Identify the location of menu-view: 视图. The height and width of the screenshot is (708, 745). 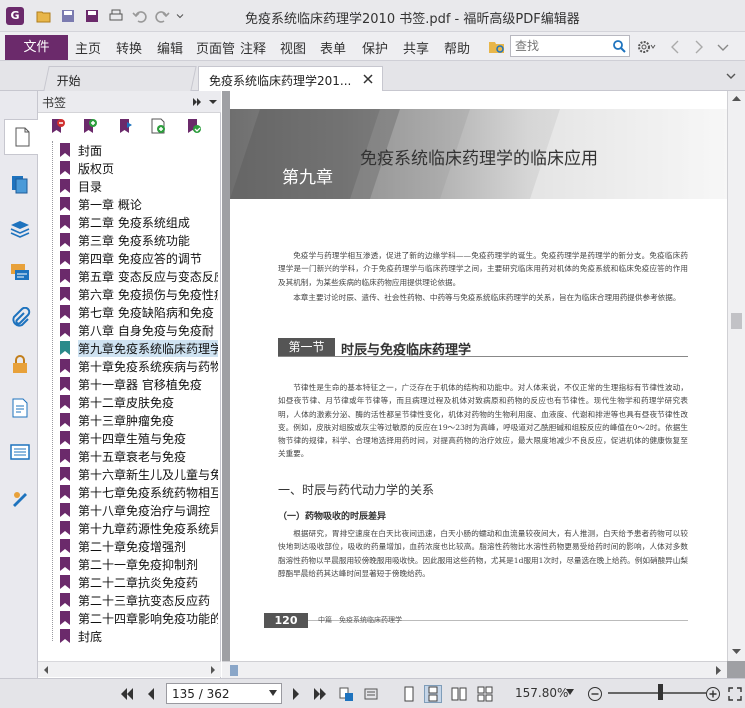
(293, 47).